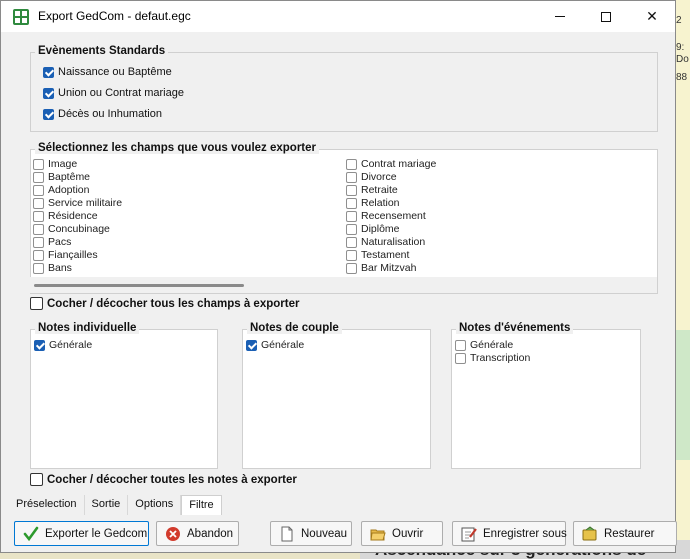  I want to click on field-checkbox-label: Divorce, so click(379, 177).